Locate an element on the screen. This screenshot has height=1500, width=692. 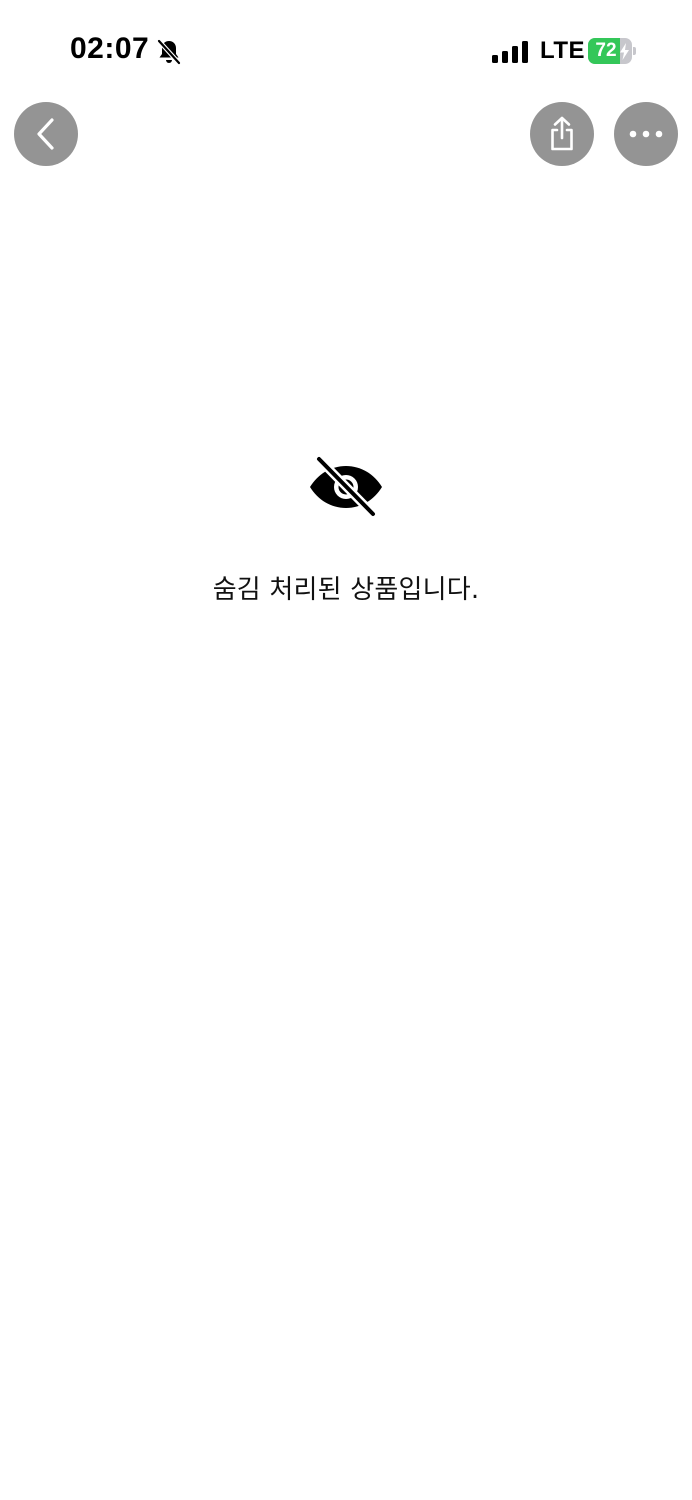
share-button is located at coordinates (562, 134).